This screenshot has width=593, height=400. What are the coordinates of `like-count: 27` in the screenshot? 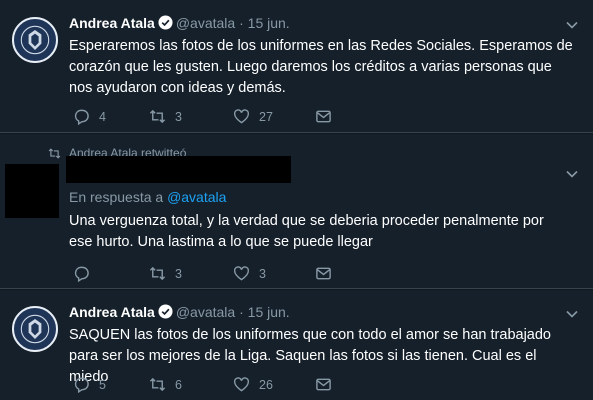 It's located at (266, 116).